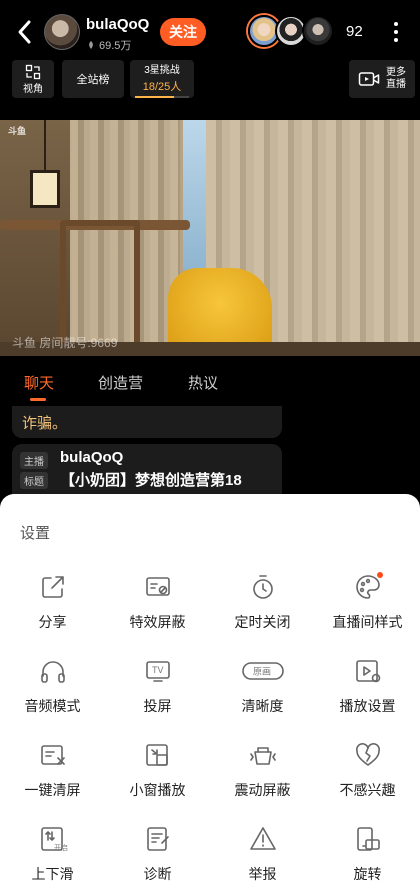 This screenshot has height=892, width=420. Describe the element at coordinates (396, 72) in the screenshot. I see `more-live-line1: 更多` at that location.